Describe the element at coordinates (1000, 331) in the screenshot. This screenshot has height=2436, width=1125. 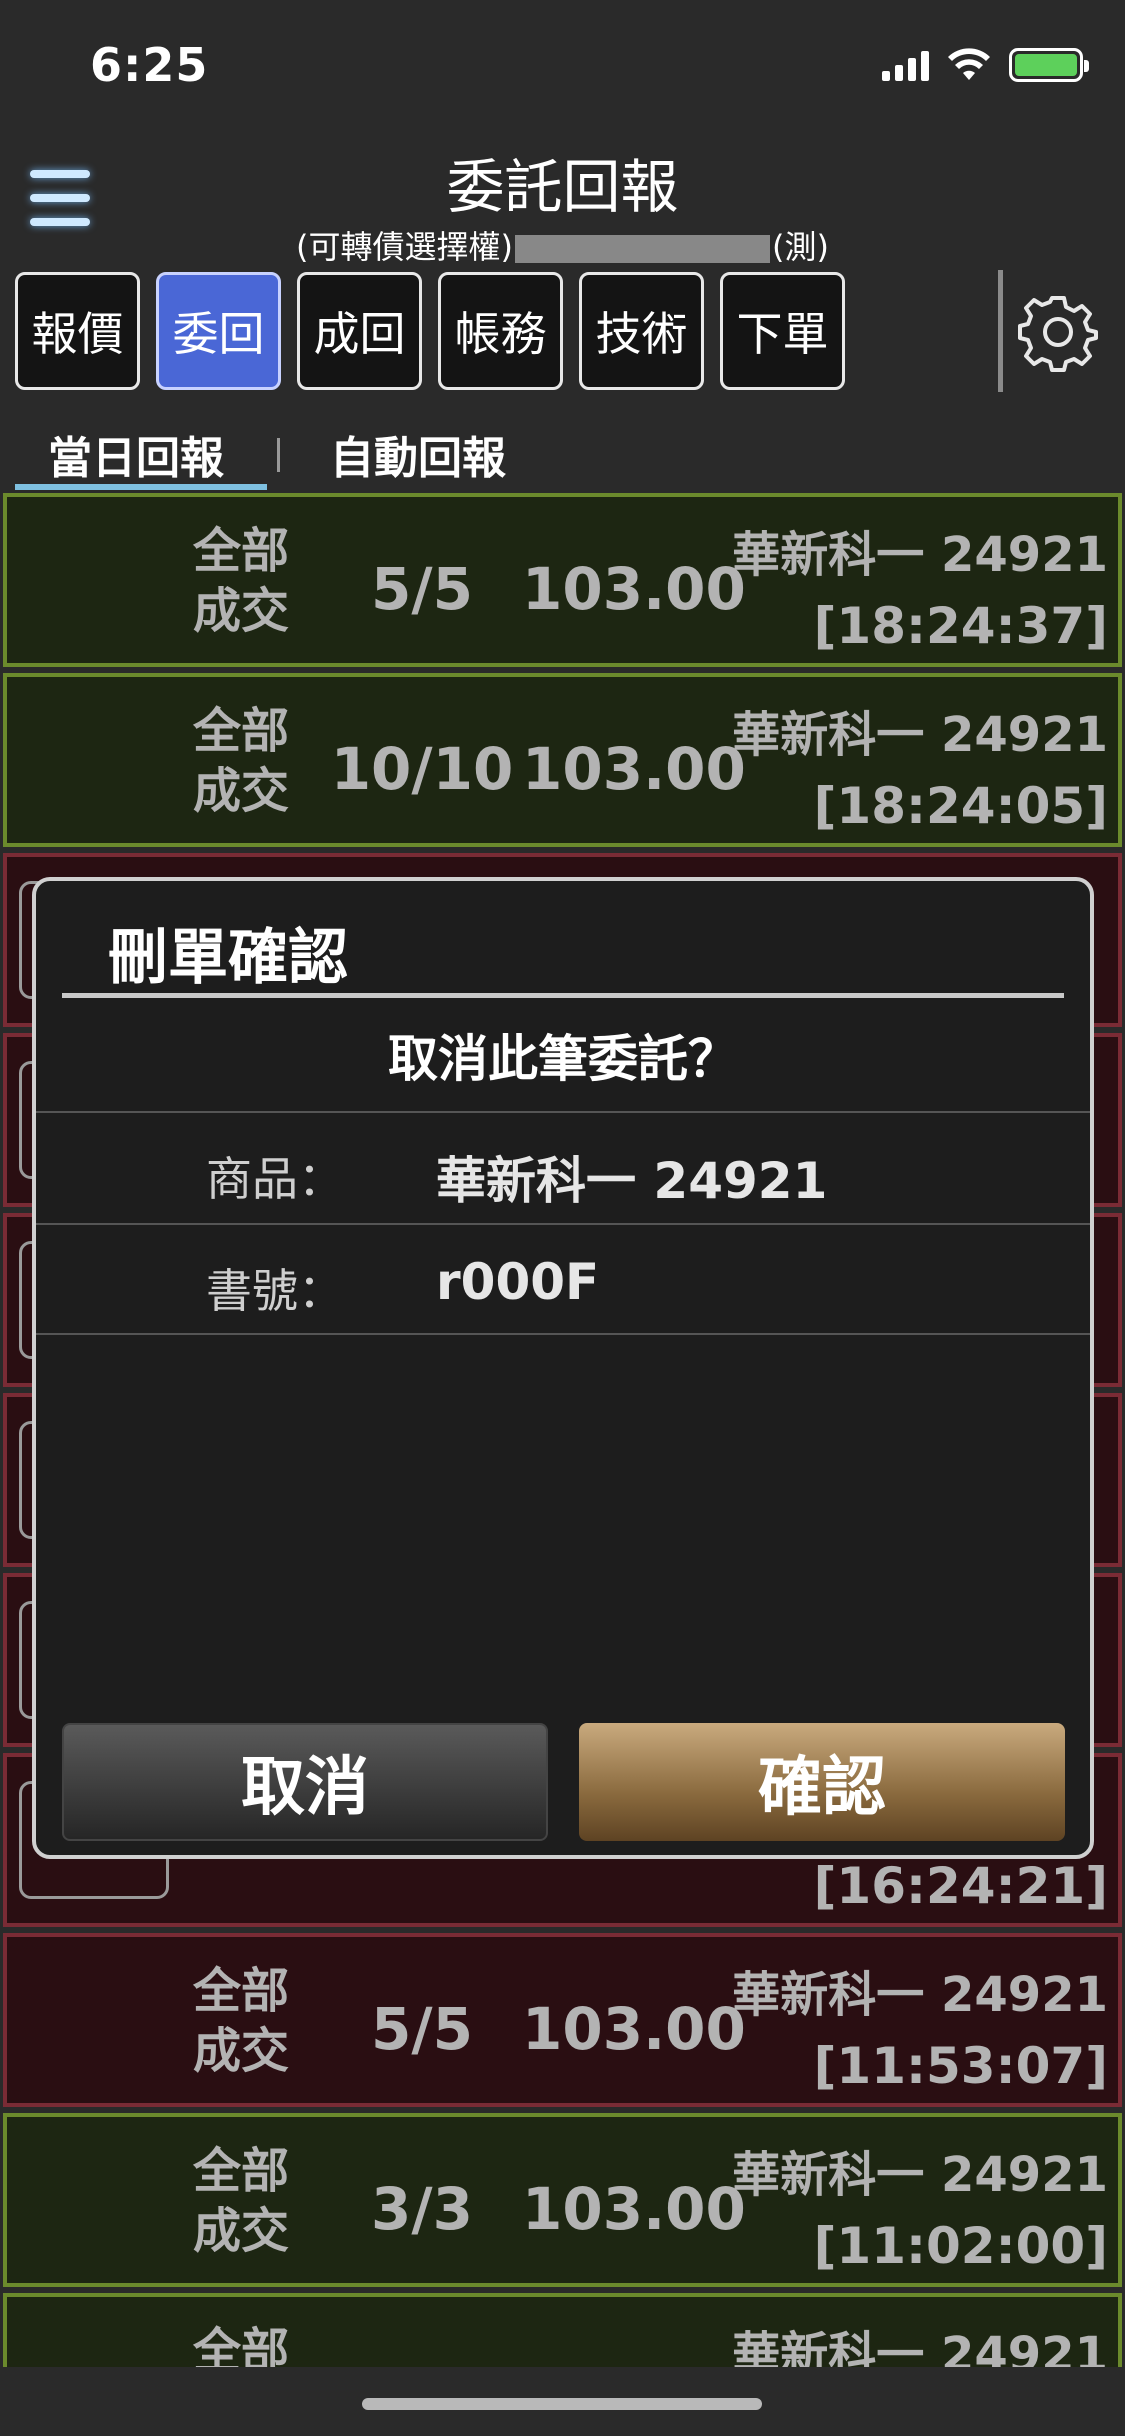
I see `tab-divider` at that location.